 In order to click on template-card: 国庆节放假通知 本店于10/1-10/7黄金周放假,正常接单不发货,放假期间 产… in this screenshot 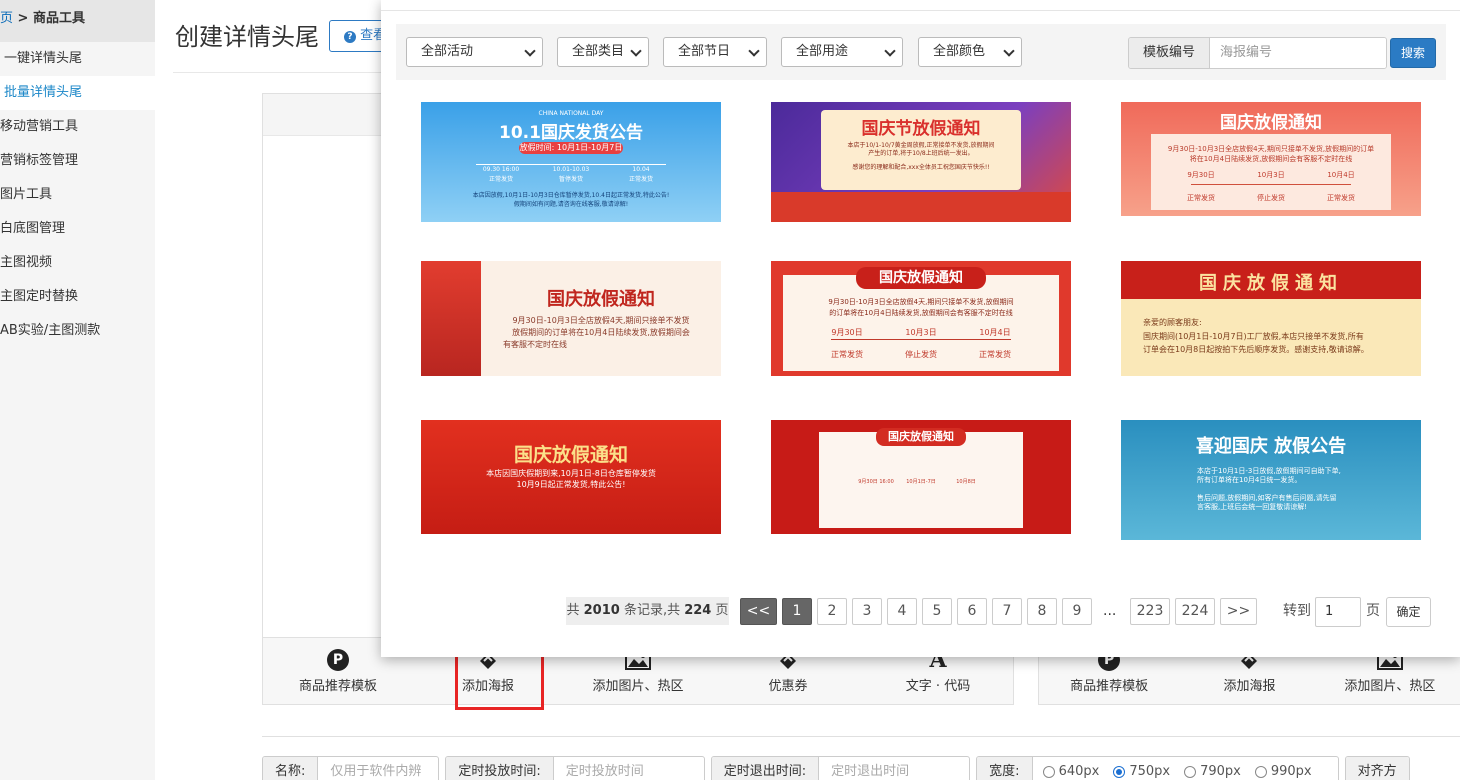, I will do `click(921, 162)`.